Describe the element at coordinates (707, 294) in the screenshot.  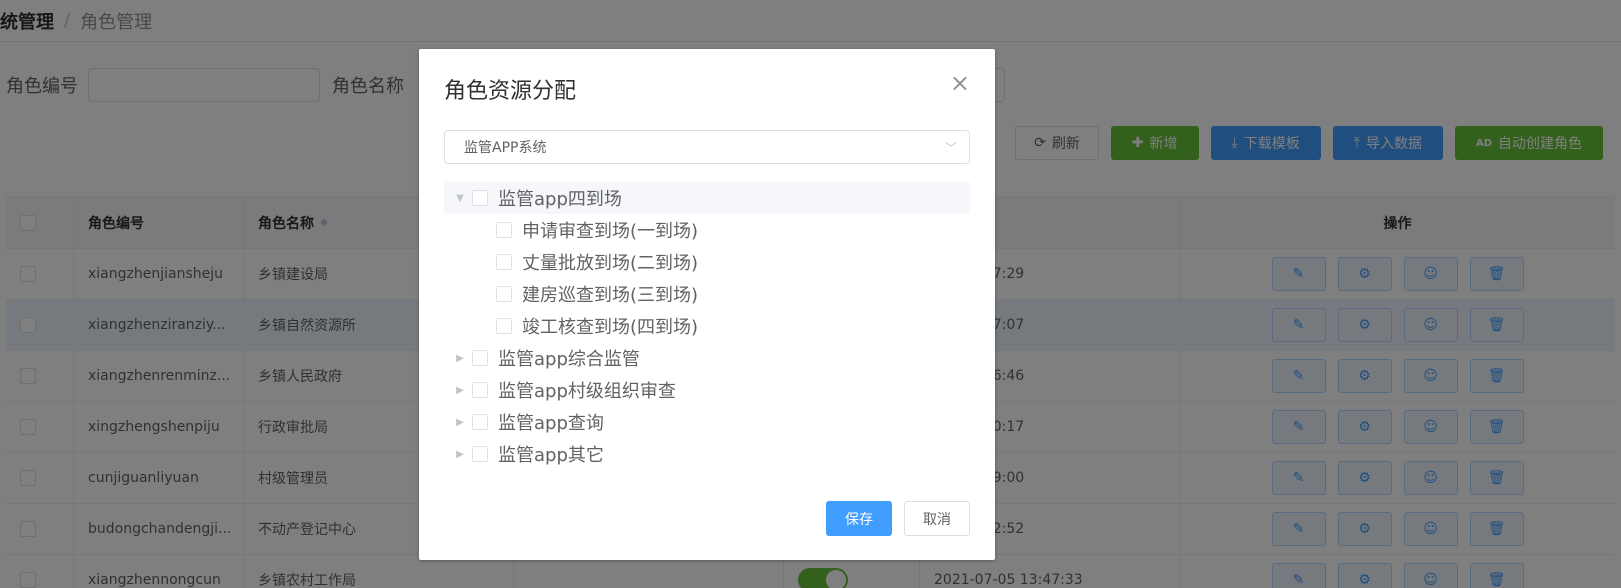
I see `tree-child-node: 建房巡查到场(三到场)` at that location.